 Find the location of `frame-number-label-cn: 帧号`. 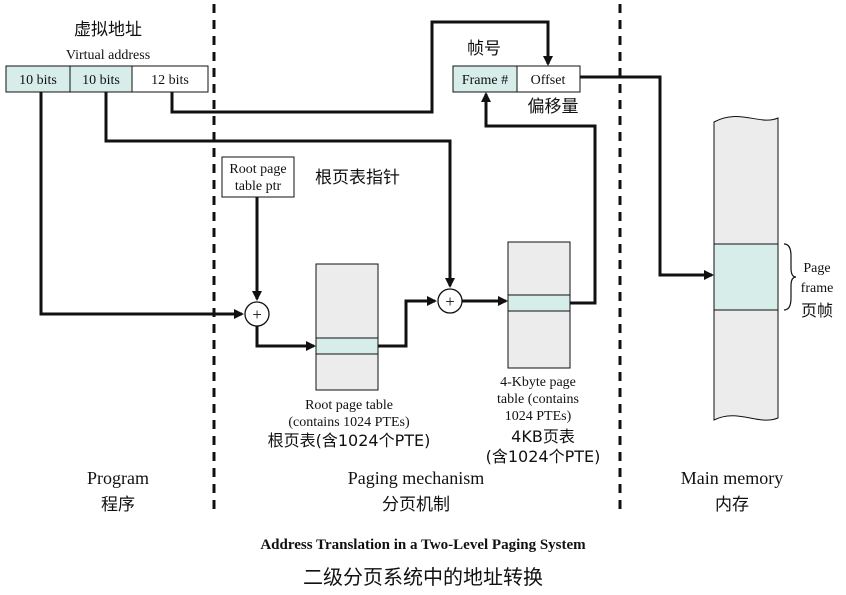

frame-number-label-cn: 帧号 is located at coordinates (484, 49).